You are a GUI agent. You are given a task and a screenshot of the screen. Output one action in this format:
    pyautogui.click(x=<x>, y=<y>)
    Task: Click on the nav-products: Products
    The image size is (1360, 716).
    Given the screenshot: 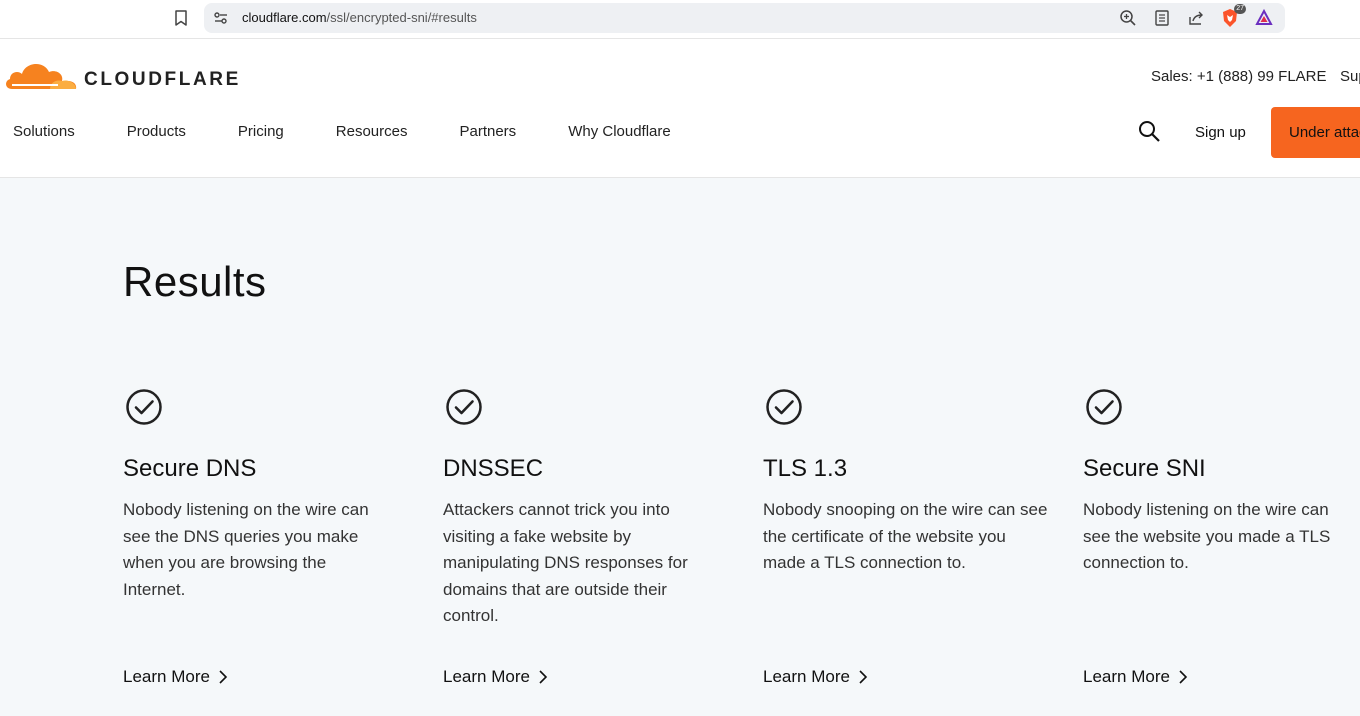 What is the action you would take?
    pyautogui.click(x=156, y=131)
    